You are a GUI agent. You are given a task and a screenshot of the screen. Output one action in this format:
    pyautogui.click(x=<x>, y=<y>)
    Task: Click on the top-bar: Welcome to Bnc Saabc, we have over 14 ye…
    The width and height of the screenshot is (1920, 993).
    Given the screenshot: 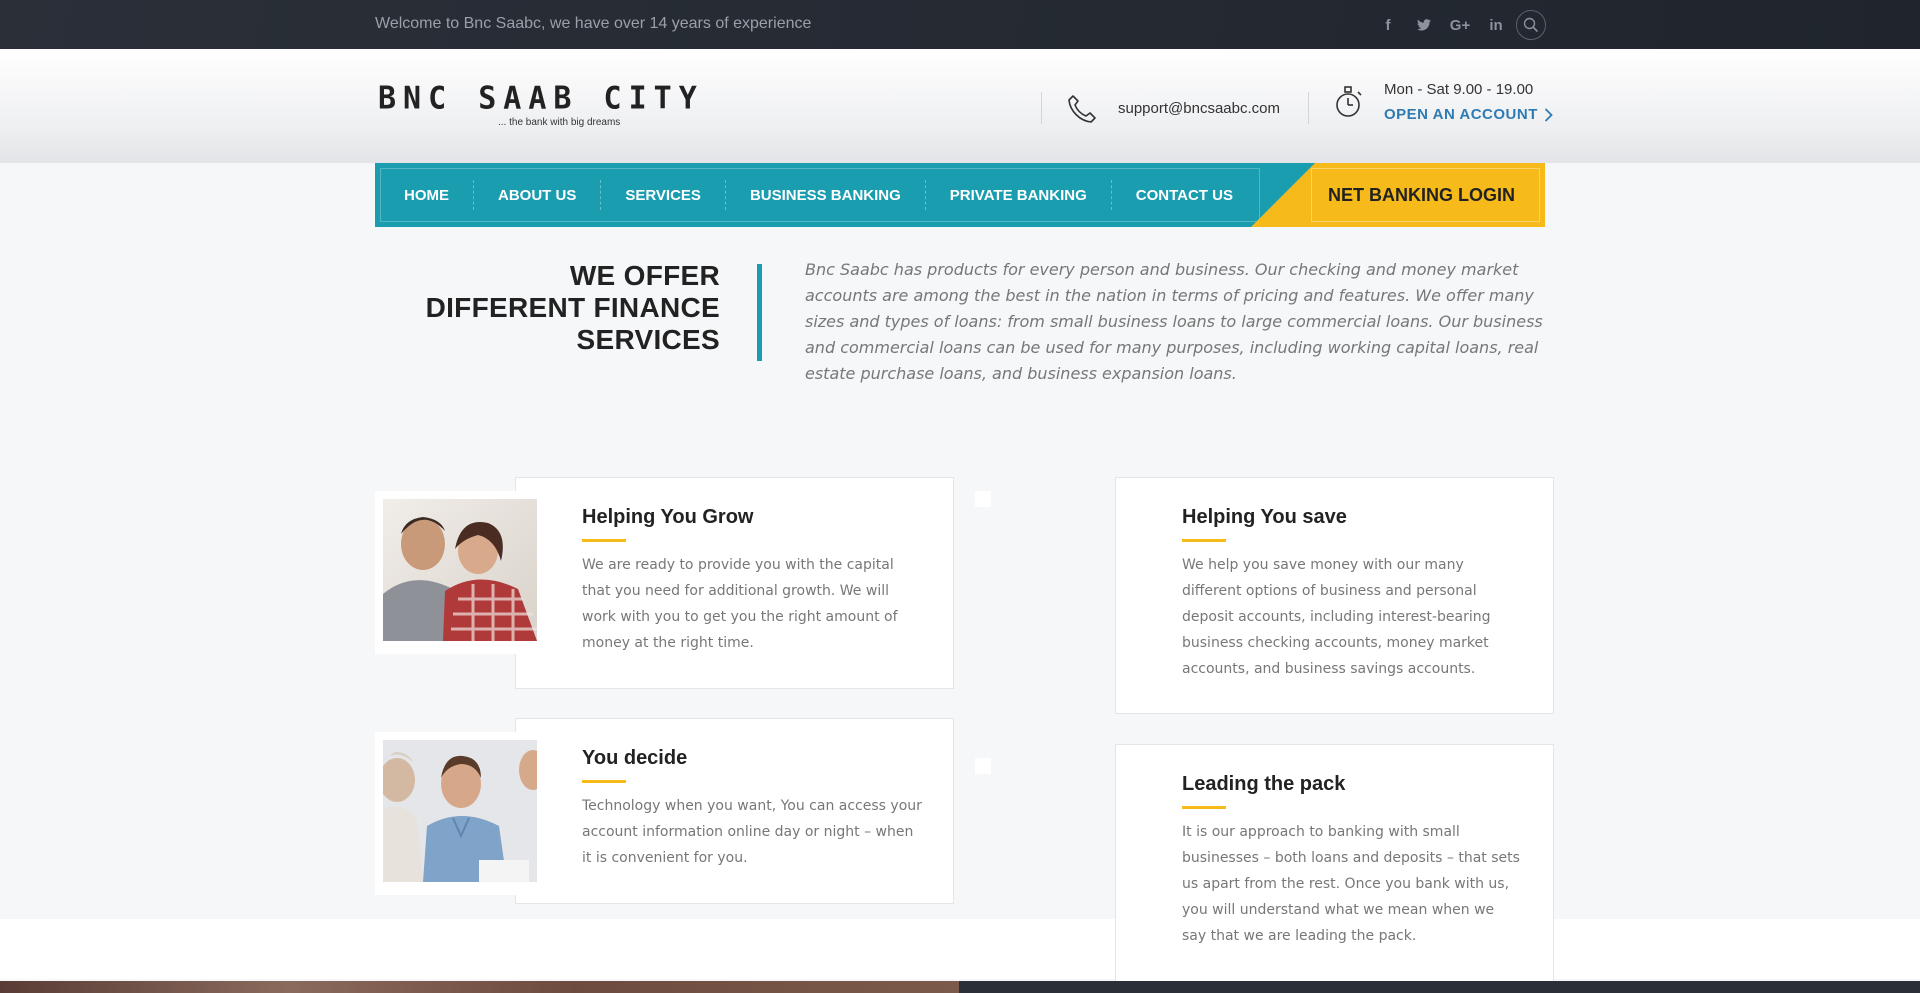 What is the action you would take?
    pyautogui.click(x=960, y=24)
    